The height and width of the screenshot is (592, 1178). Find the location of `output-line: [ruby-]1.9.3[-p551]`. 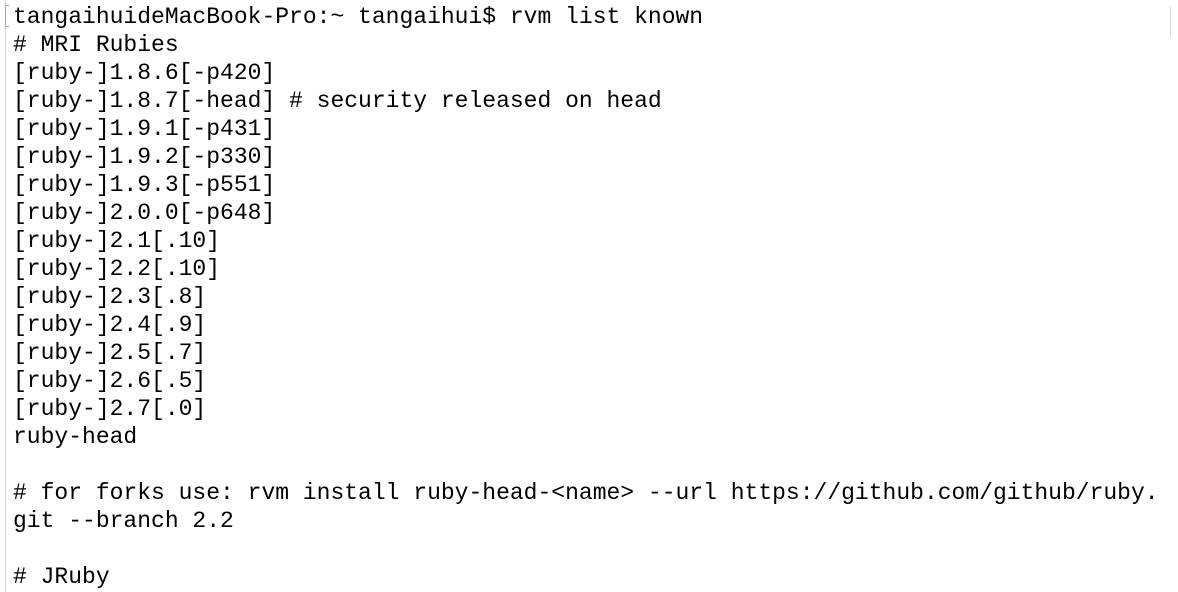

output-line: [ruby-]1.9.3[-p551] is located at coordinates (144, 185).